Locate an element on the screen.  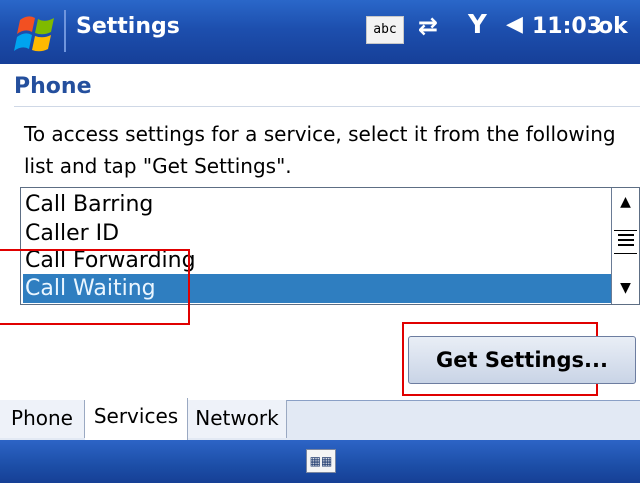
scroll-thumb is located at coordinates (625, 242).